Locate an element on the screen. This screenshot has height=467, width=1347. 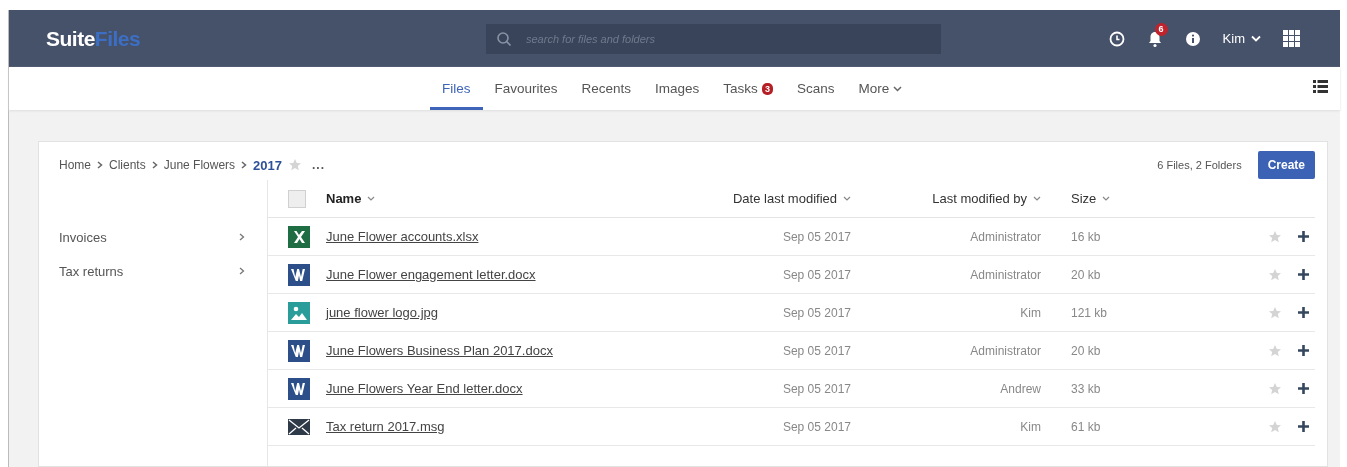
apps-grid-icon is located at coordinates (1291, 38).